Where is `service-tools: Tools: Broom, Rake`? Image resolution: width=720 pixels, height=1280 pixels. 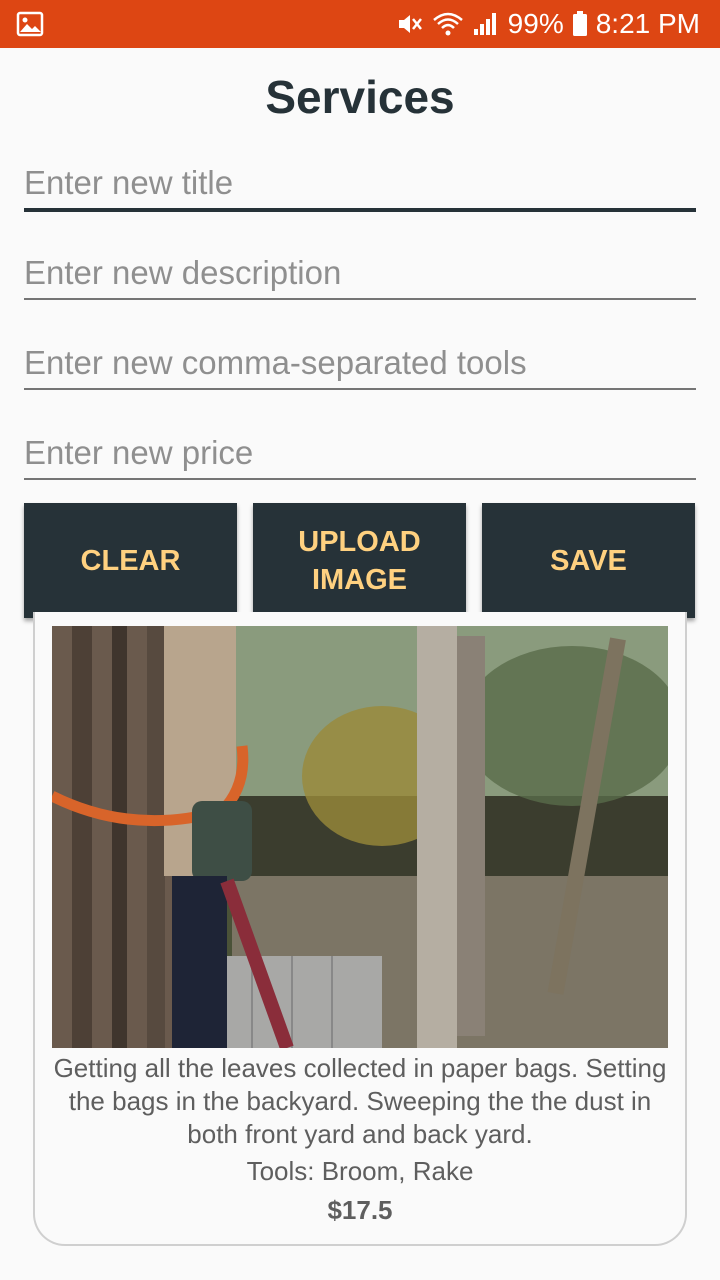
service-tools: Tools: Broom, Rake is located at coordinates (360, 1171).